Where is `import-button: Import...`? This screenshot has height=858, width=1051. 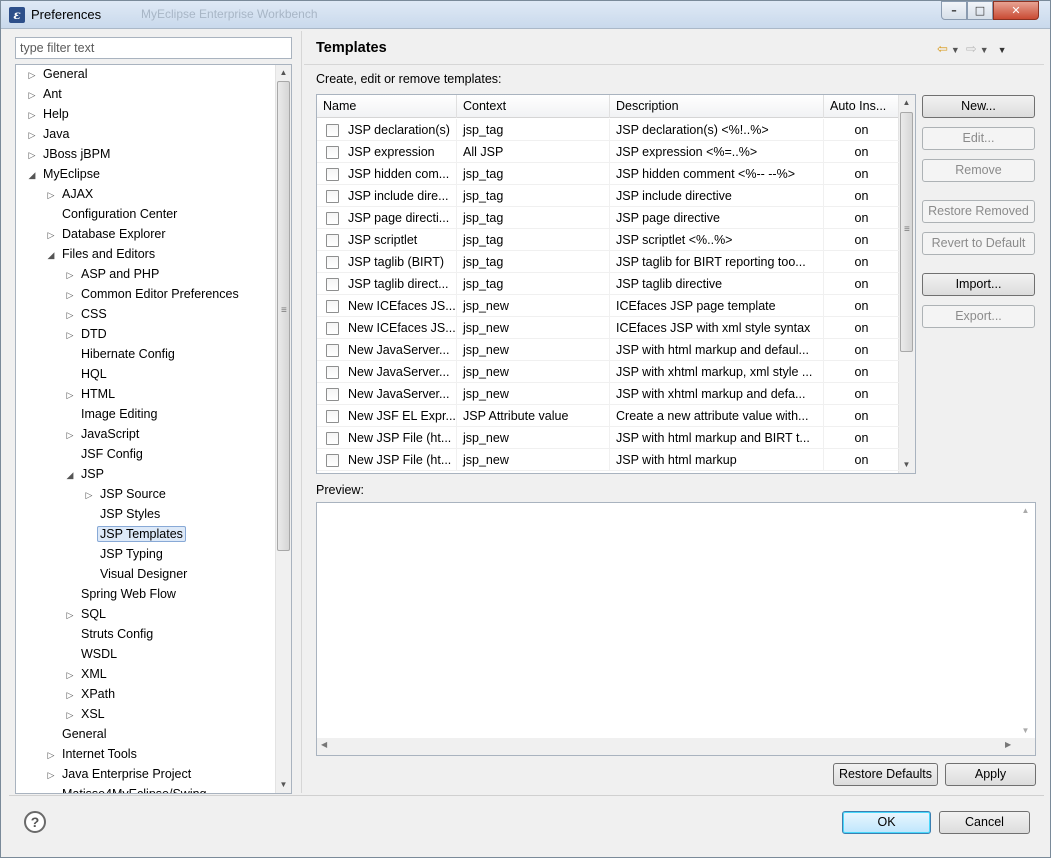
import-button: Import... is located at coordinates (978, 284).